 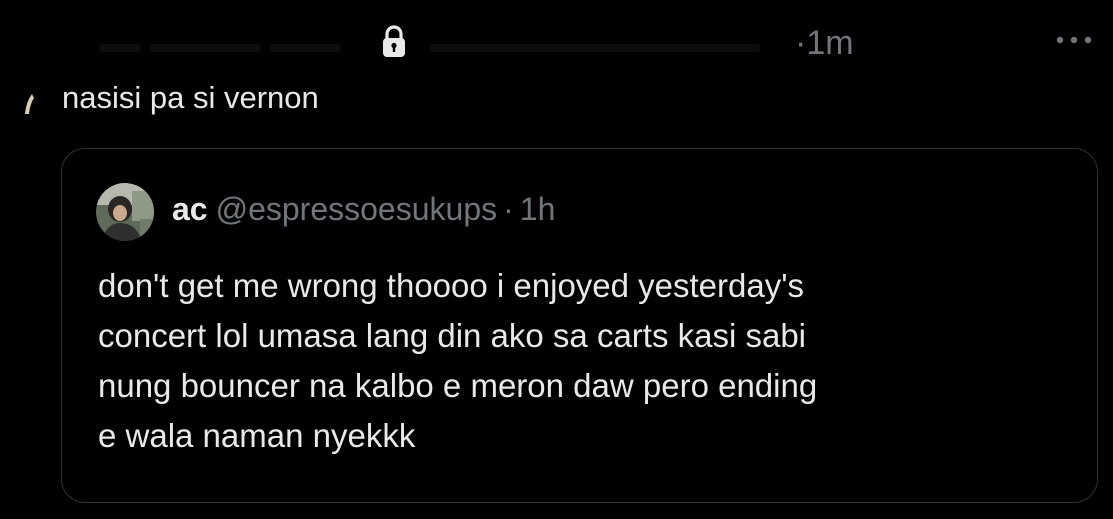 What do you see at coordinates (29, 104) in the screenshot?
I see `avatar-edge` at bounding box center [29, 104].